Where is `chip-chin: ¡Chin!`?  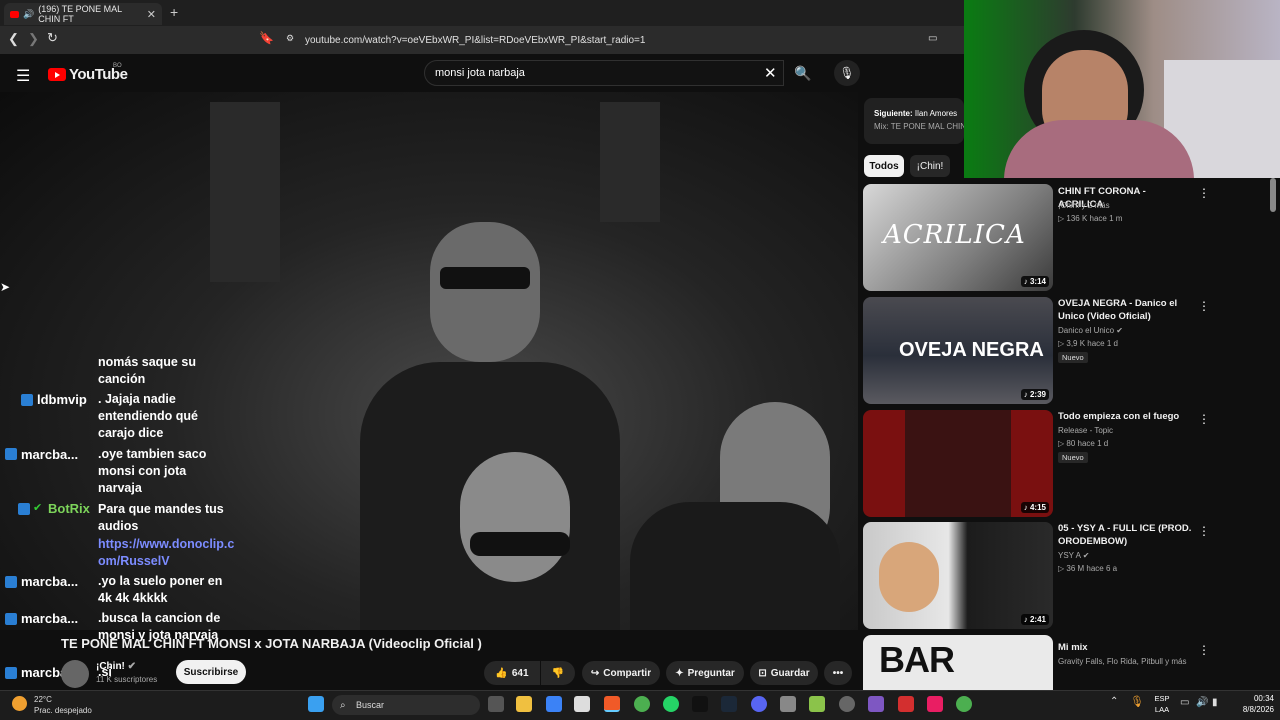
chip-chin: ¡Chin! is located at coordinates (930, 166).